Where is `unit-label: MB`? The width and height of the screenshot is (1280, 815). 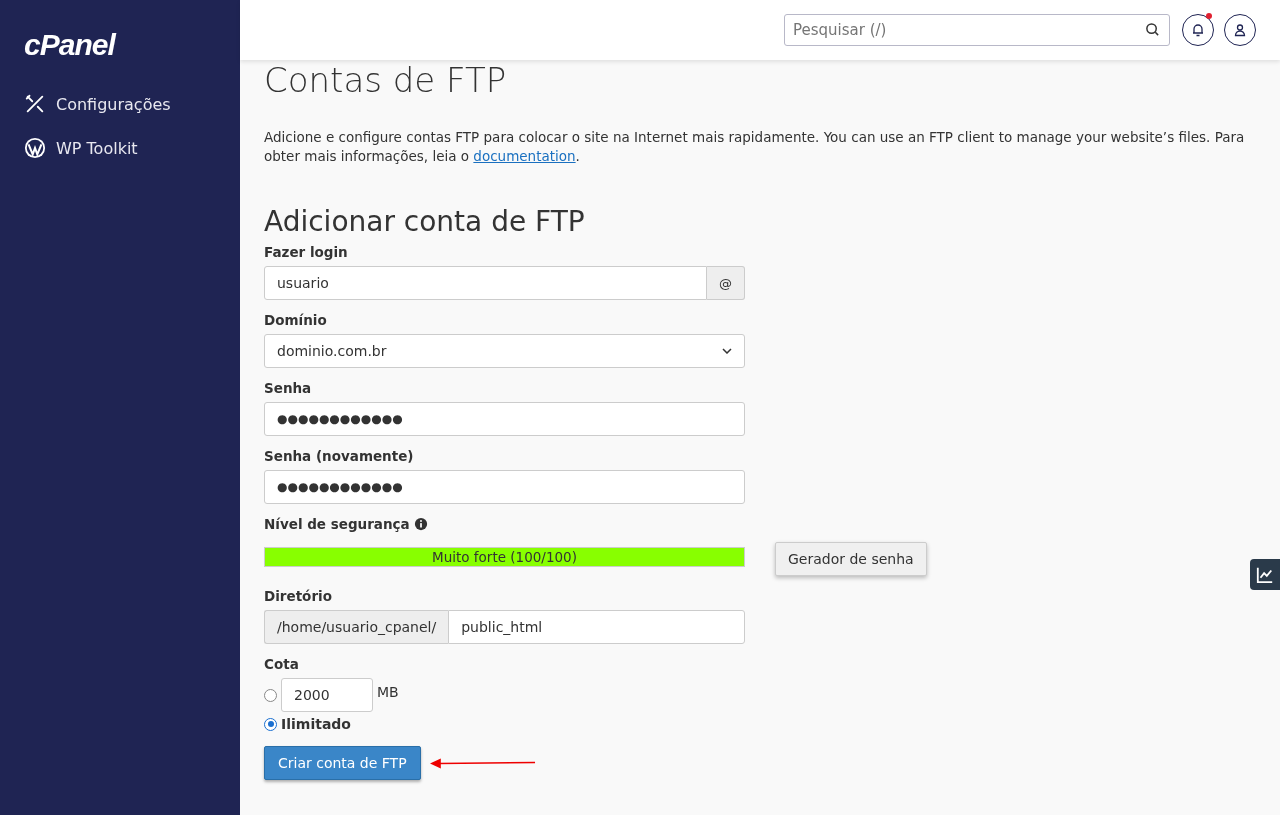 unit-label: MB is located at coordinates (388, 692).